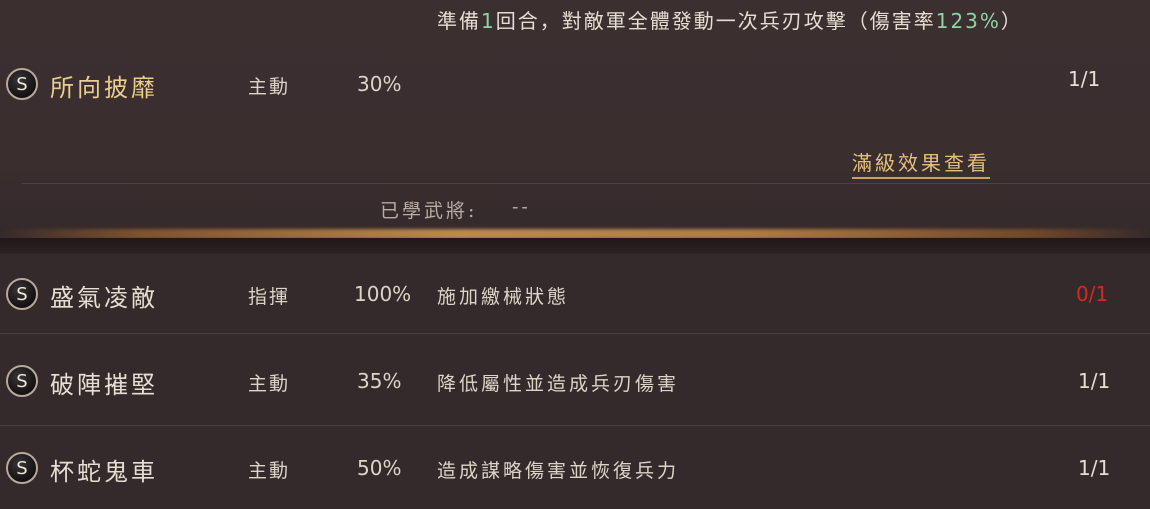 This screenshot has width=1150, height=509. What do you see at coordinates (383, 294) in the screenshot?
I see `skill-rate: 100%` at bounding box center [383, 294].